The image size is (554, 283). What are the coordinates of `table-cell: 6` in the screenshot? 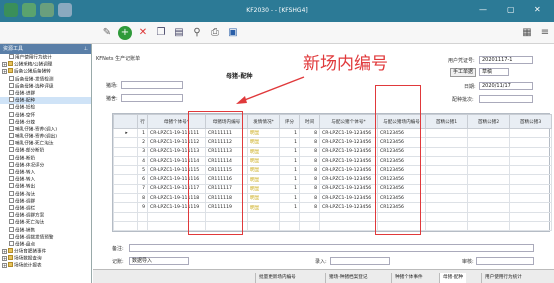 It's located at (142, 179).